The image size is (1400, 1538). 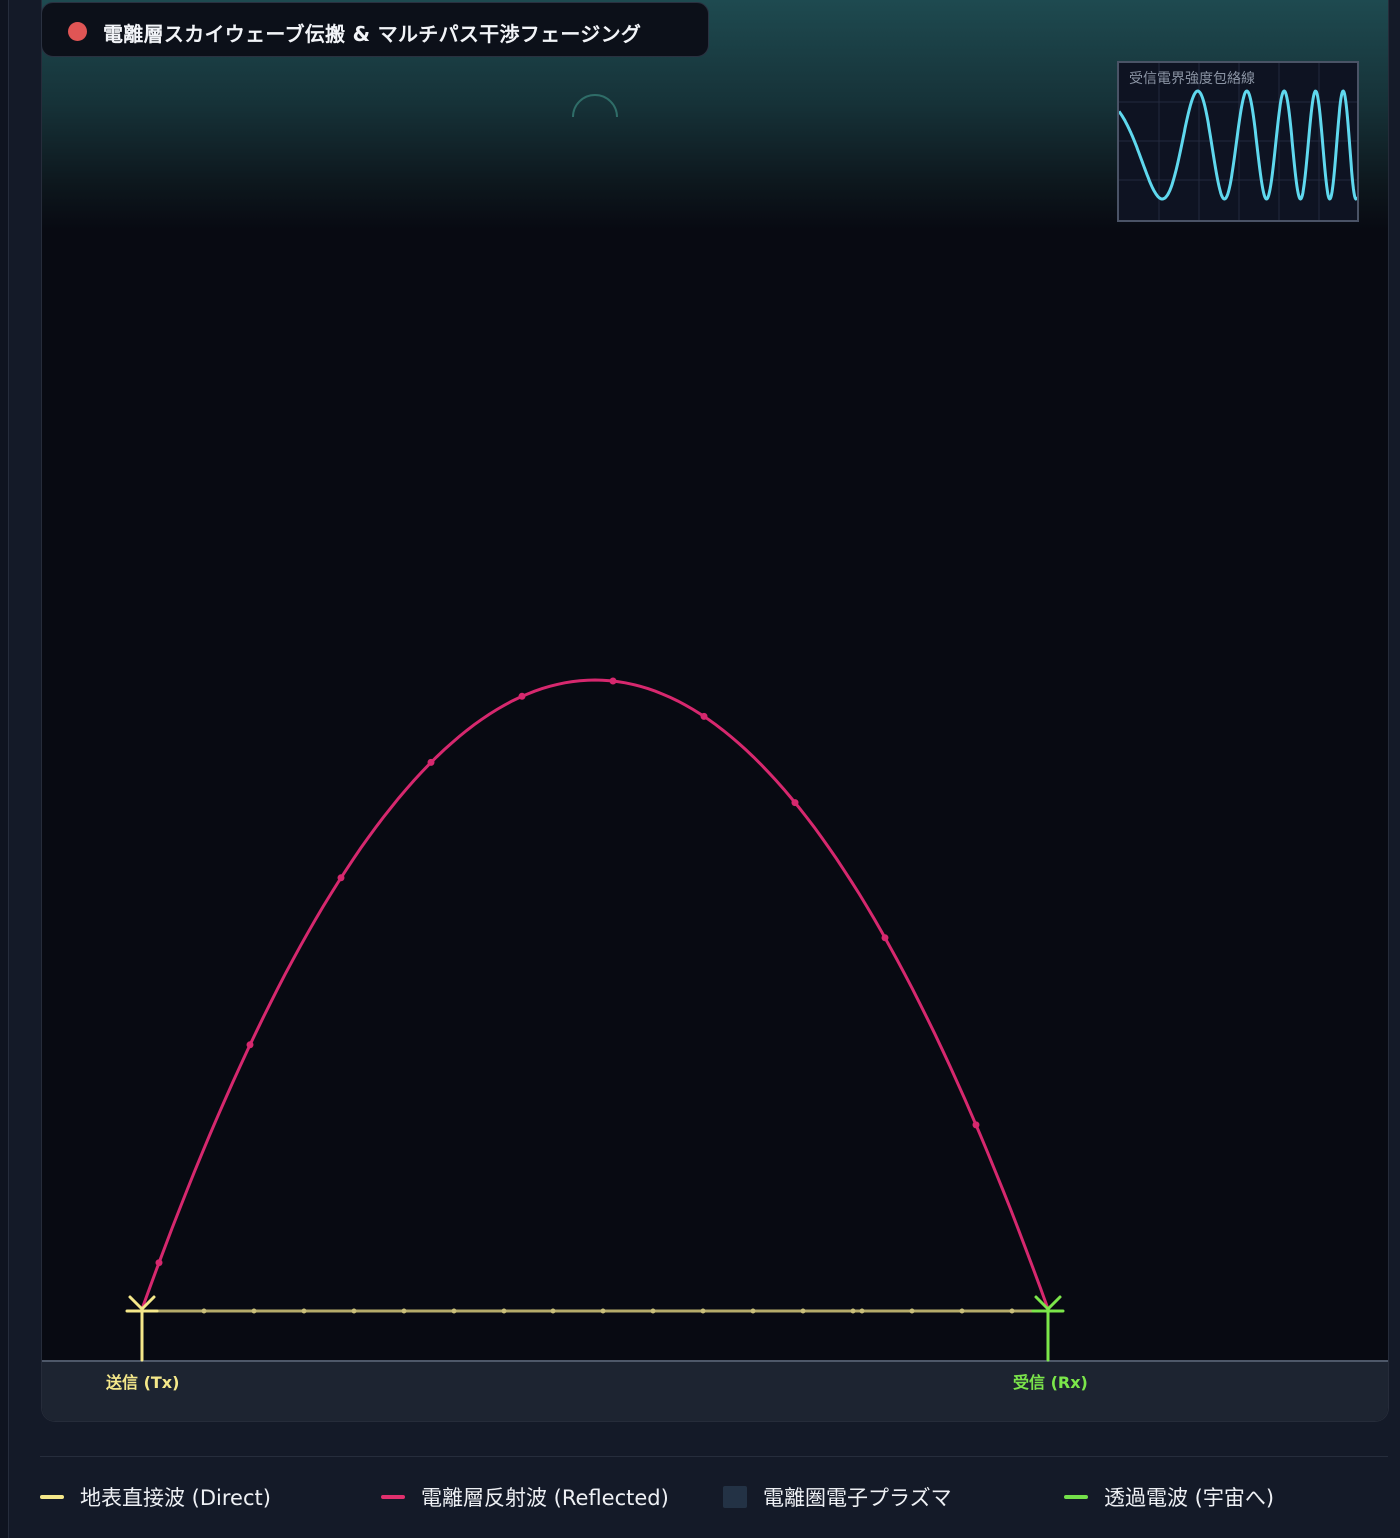 What do you see at coordinates (1238, 145) in the screenshot?
I see `envelope-wave` at bounding box center [1238, 145].